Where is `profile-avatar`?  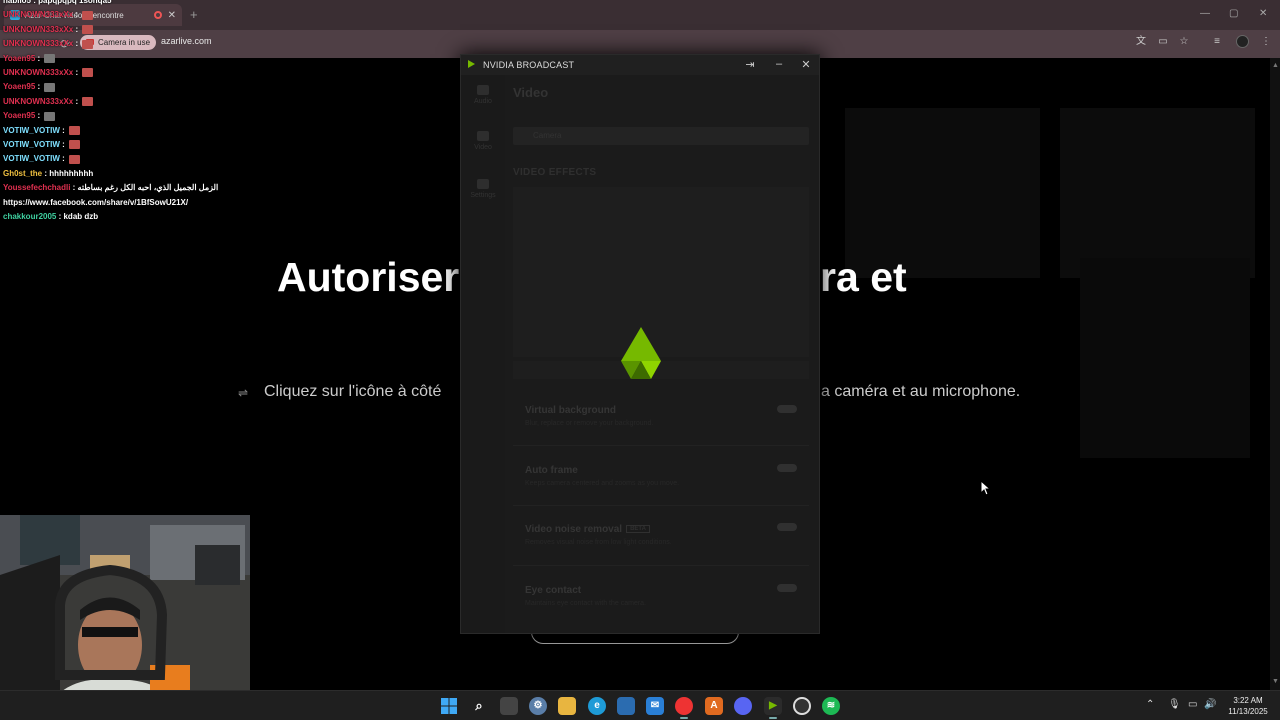 profile-avatar is located at coordinates (1242, 41).